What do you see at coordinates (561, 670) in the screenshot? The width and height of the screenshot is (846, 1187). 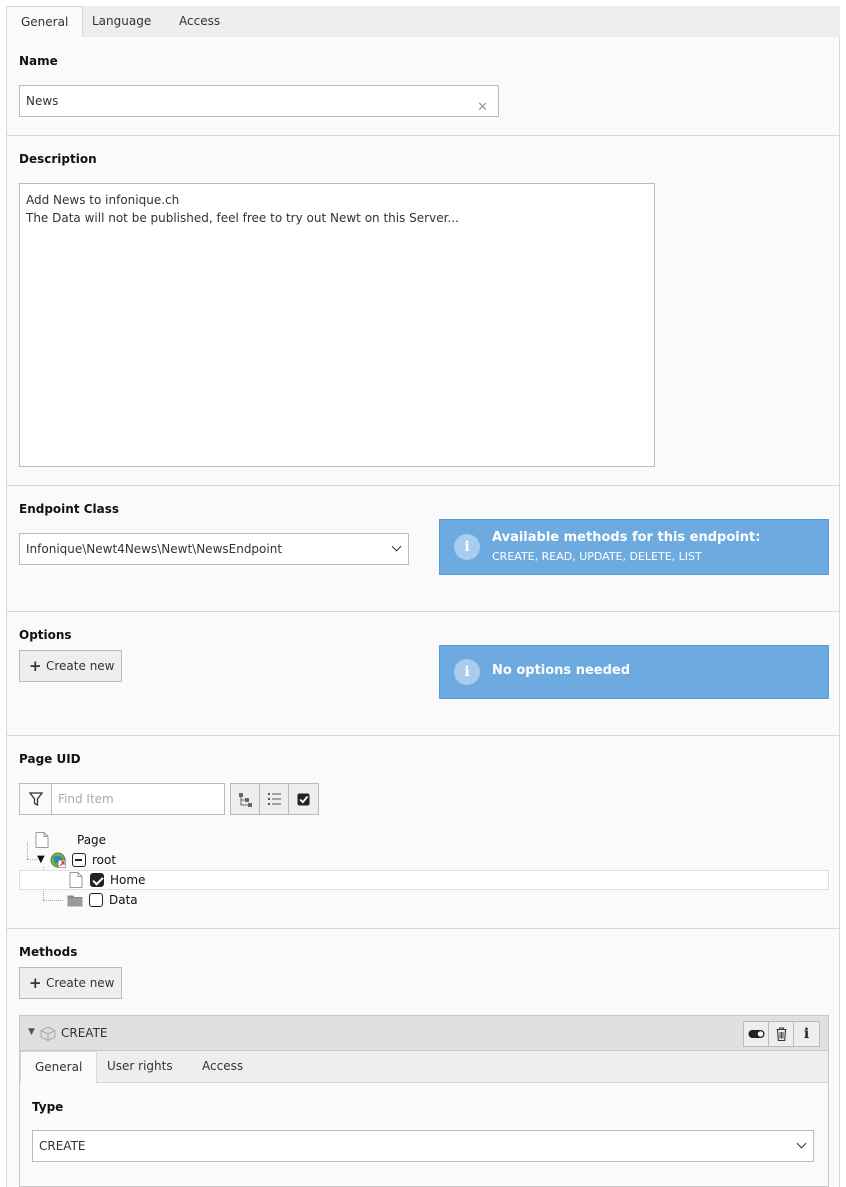 I see `info-title: No options needed` at bounding box center [561, 670].